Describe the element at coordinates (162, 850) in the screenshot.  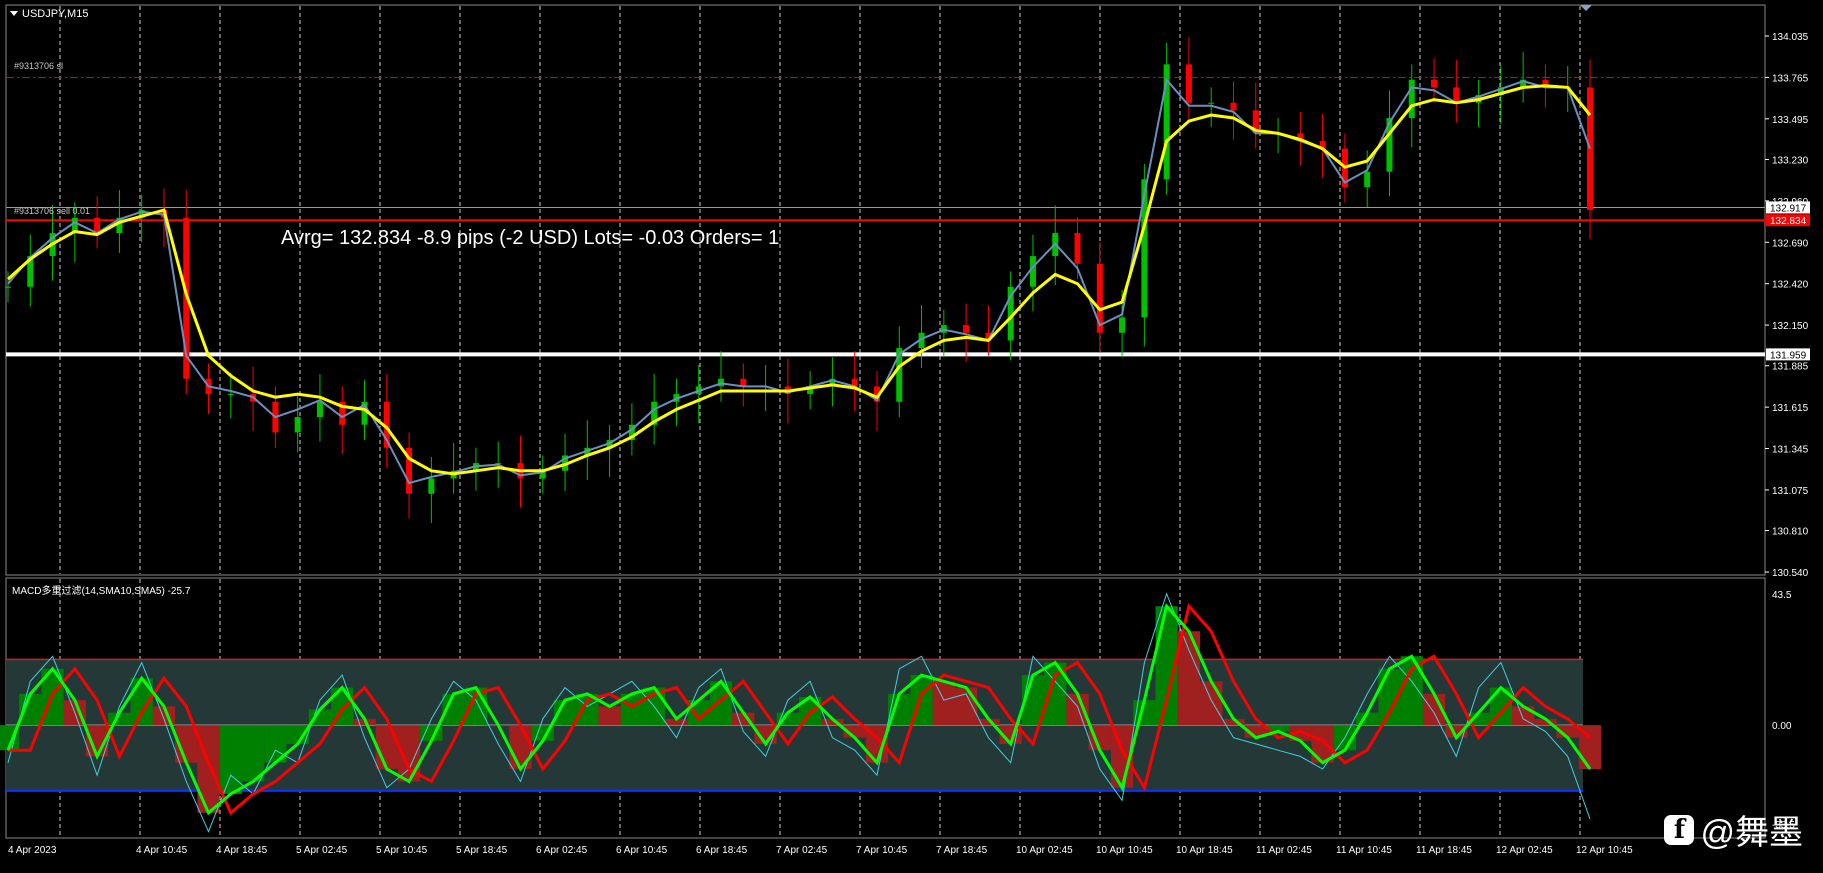
I see `time-tick-label: 4 Apr 10:45` at that location.